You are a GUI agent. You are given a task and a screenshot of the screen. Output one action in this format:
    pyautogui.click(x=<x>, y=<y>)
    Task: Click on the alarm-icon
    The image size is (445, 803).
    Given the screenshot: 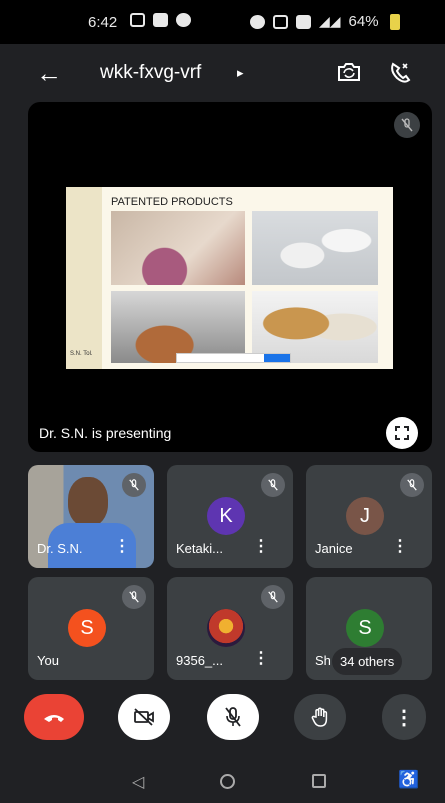 What is the action you would take?
    pyautogui.click(x=257, y=21)
    